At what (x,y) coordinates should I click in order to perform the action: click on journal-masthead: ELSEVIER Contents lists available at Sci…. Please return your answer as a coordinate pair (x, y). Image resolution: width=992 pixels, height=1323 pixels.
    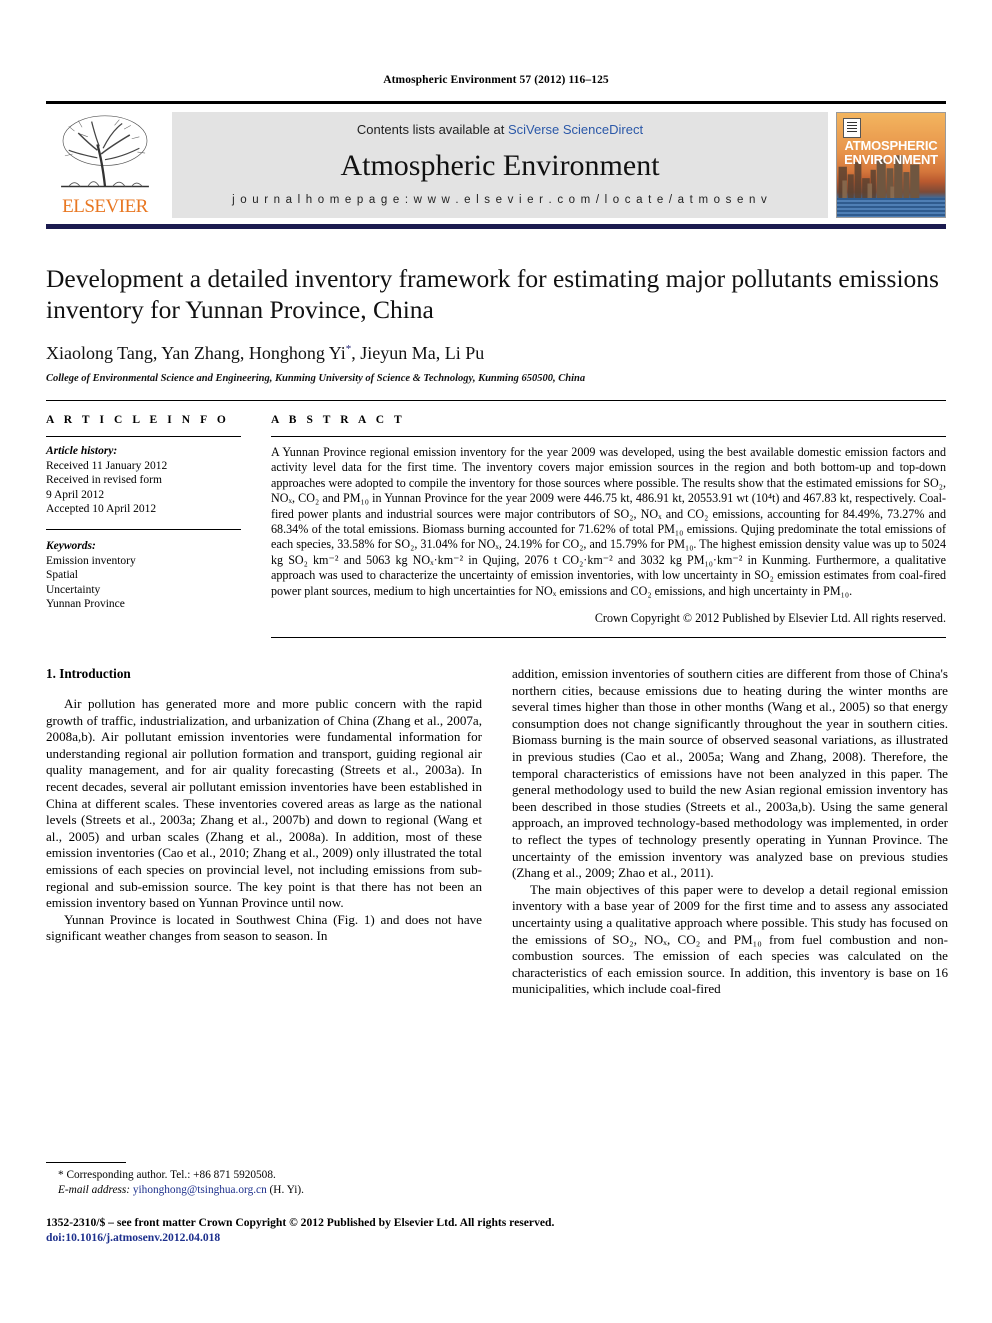
    Looking at the image, I should click on (496, 165).